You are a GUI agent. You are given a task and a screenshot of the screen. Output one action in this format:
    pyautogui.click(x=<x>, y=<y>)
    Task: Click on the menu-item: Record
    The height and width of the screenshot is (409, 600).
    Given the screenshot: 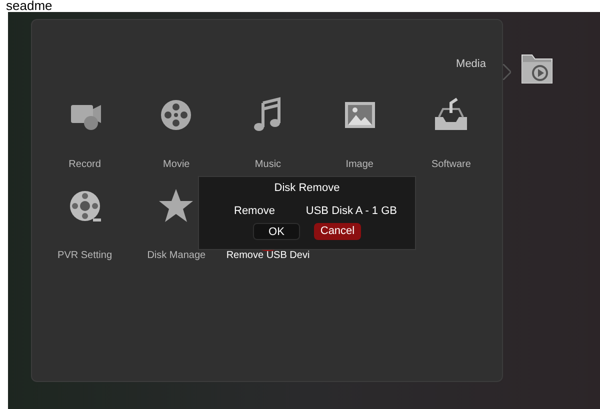 What is the action you would take?
    pyautogui.click(x=84, y=164)
    